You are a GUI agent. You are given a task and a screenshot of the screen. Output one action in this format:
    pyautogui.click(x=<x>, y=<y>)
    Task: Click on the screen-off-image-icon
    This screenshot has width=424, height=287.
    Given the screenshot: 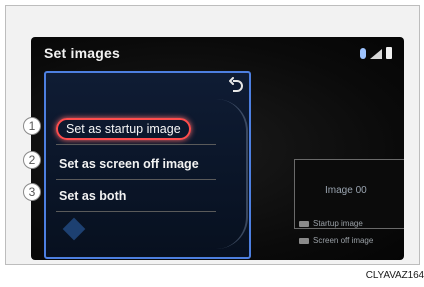 What is the action you would take?
    pyautogui.click(x=304, y=240)
    